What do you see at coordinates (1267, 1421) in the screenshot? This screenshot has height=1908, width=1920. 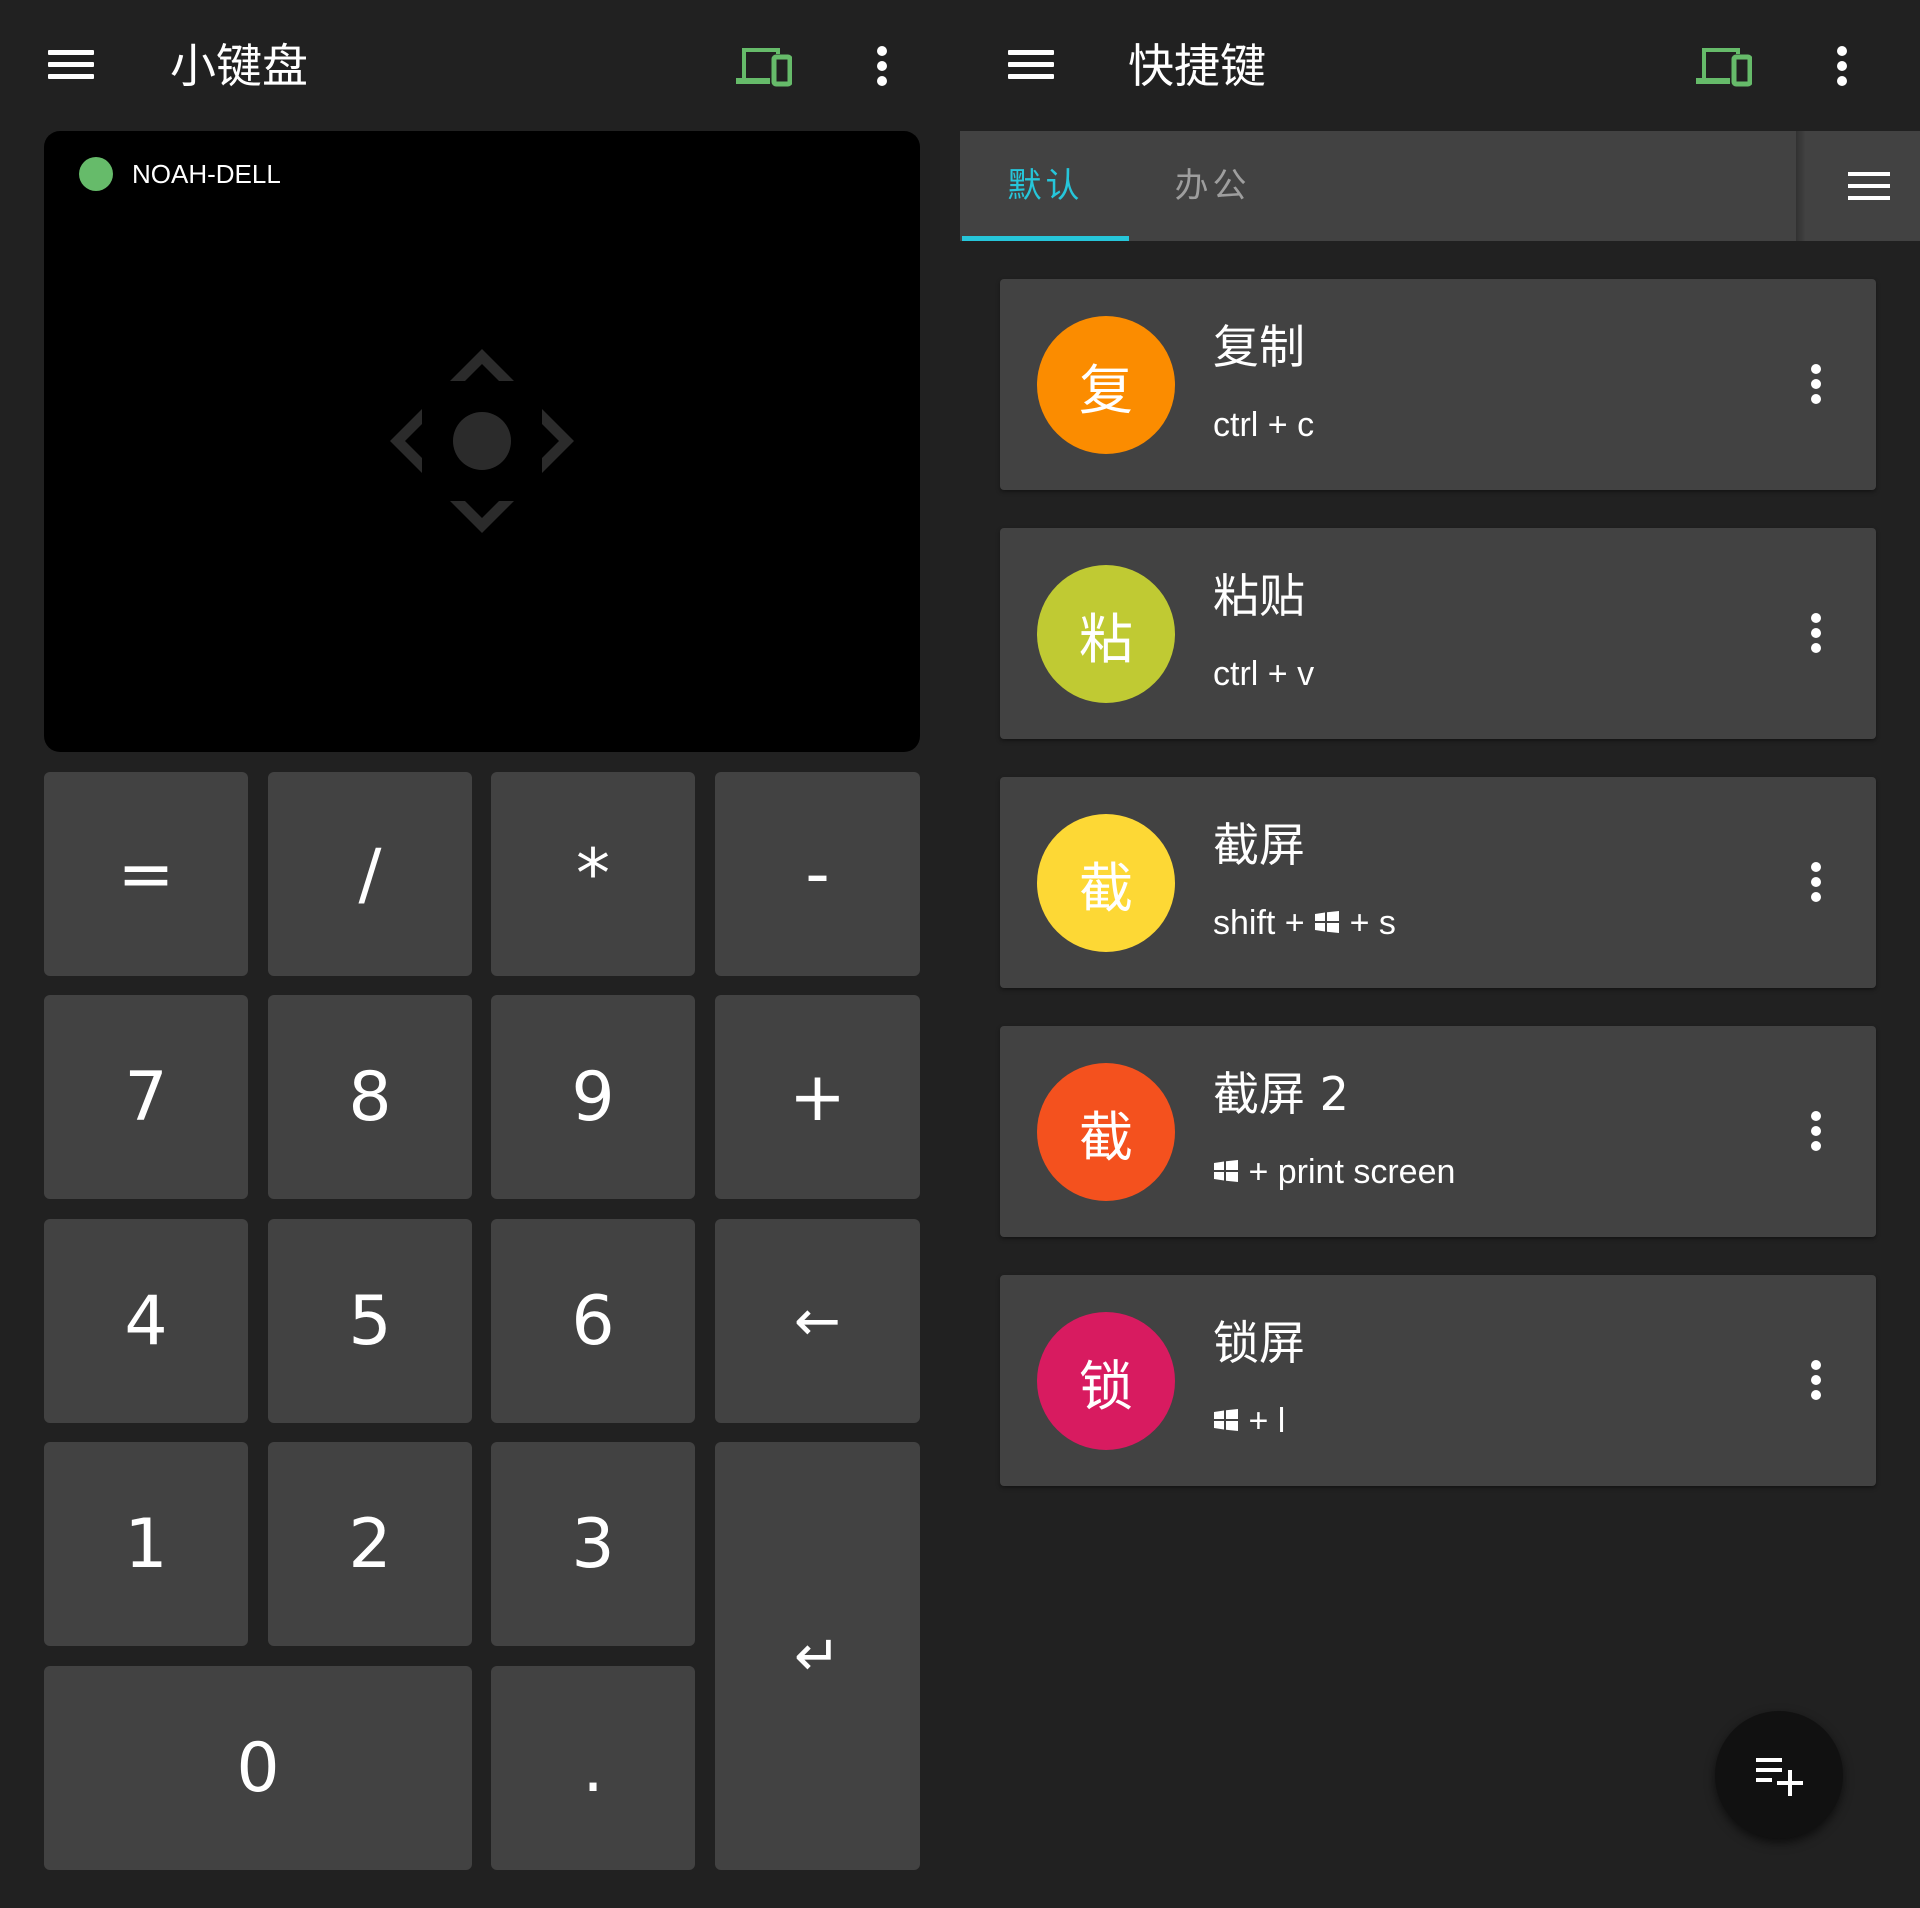 I see `key-text: + l` at bounding box center [1267, 1421].